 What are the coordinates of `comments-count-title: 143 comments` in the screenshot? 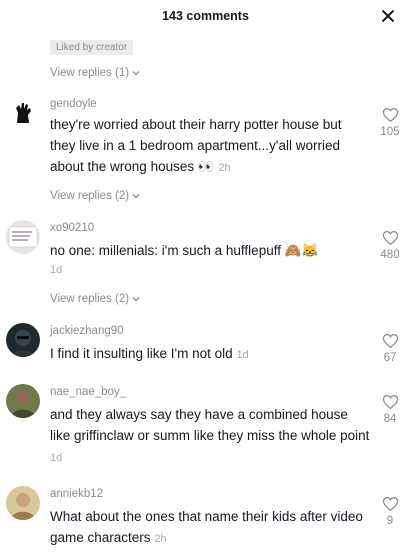 It's located at (205, 16).